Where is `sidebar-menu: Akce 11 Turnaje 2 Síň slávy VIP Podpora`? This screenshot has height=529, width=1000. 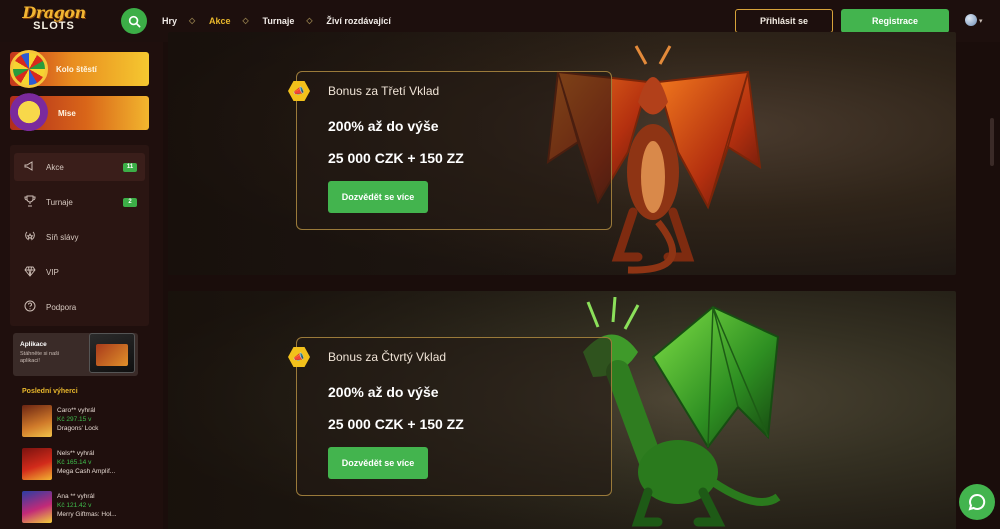
sidebar-menu: Akce 11 Turnaje 2 Síň slávy VIP Podpora is located at coordinates (79, 235).